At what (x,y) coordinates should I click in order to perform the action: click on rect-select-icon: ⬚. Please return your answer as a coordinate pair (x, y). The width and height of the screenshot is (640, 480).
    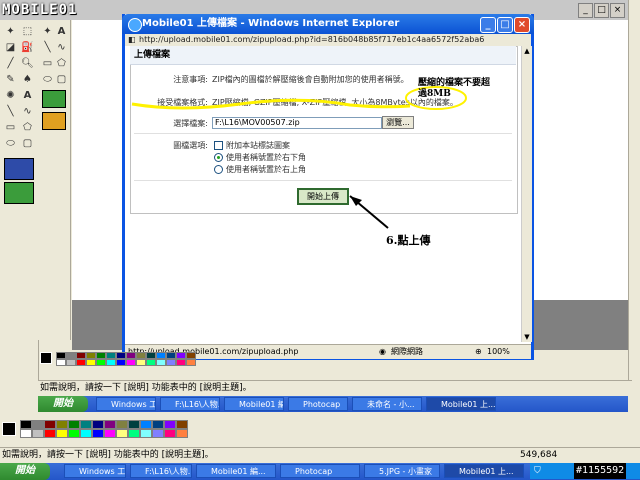
    Looking at the image, I should click on (27, 31).